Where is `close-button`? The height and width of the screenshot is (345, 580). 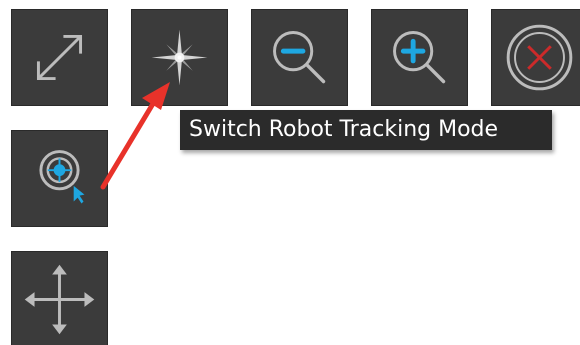
close-button is located at coordinates (535, 57).